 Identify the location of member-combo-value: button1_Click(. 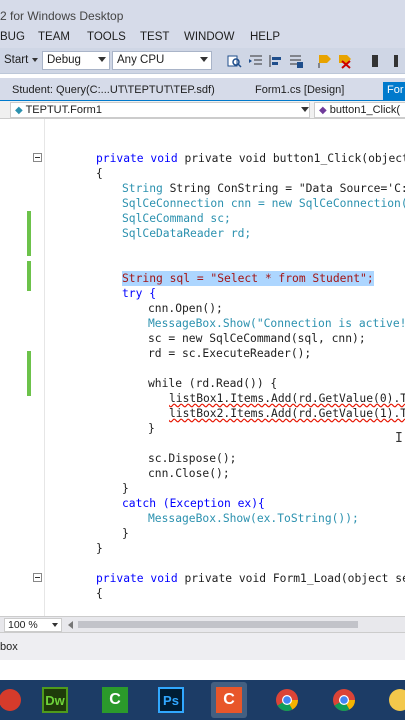
(365, 110).